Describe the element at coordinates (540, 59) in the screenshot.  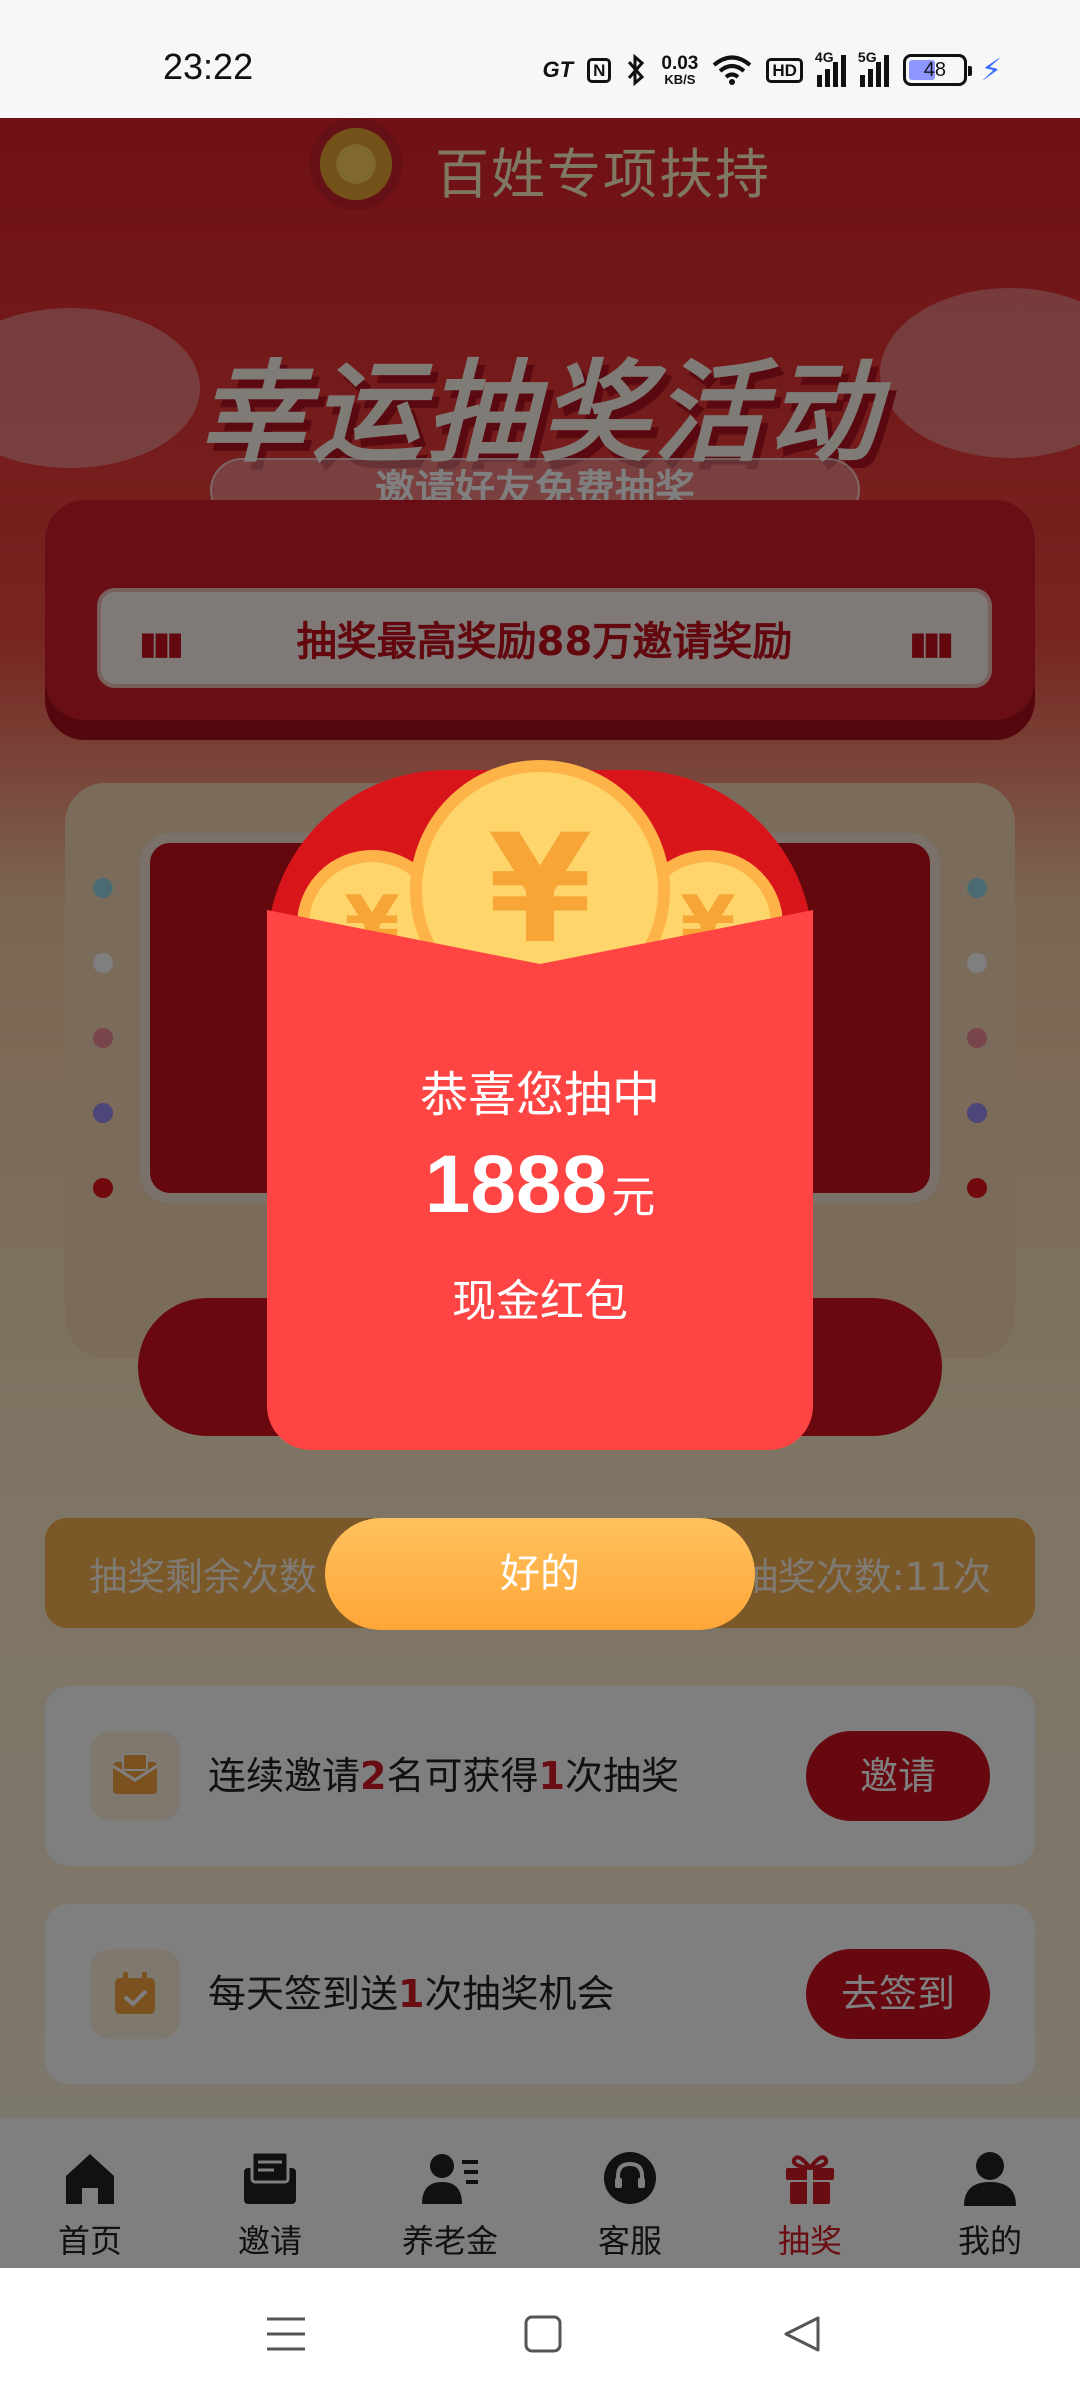
I see `status-bar: 23:22 GT N 0.03 KB/S HD 4G 5G 48 ⚡` at that location.